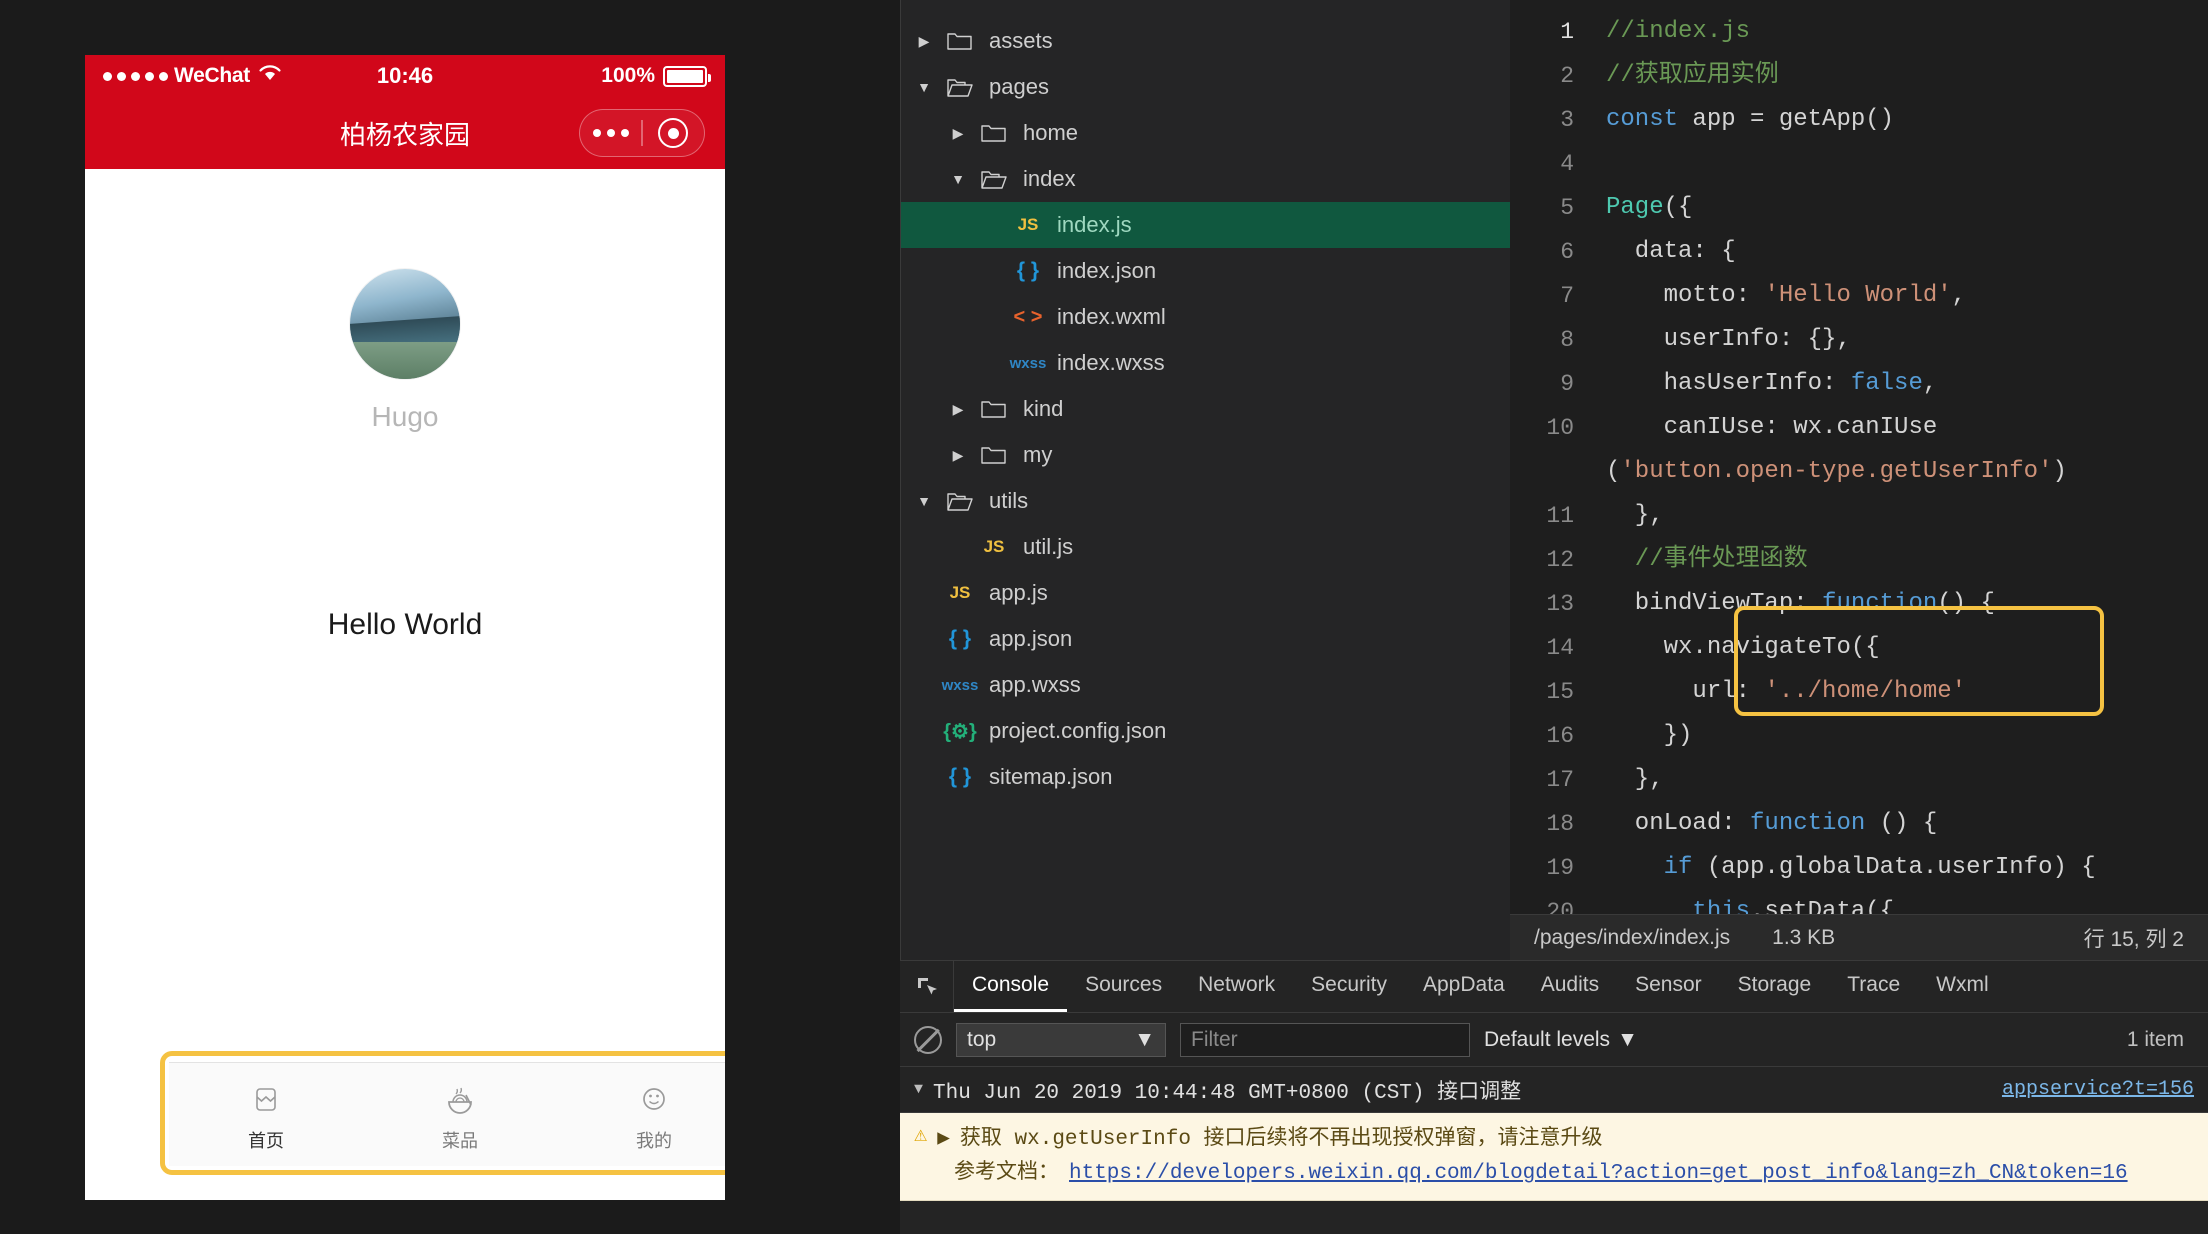 The height and width of the screenshot is (1234, 2208). I want to click on inspect-element-icon, so click(927, 986).